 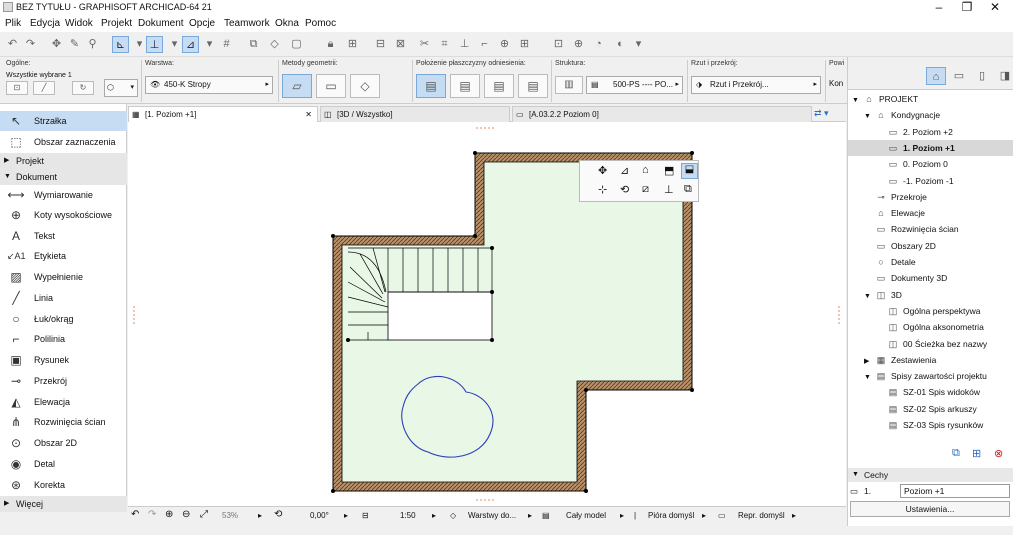 What do you see at coordinates (465, 86) in the screenshot?
I see `plane-core-icon: ▤` at bounding box center [465, 86].